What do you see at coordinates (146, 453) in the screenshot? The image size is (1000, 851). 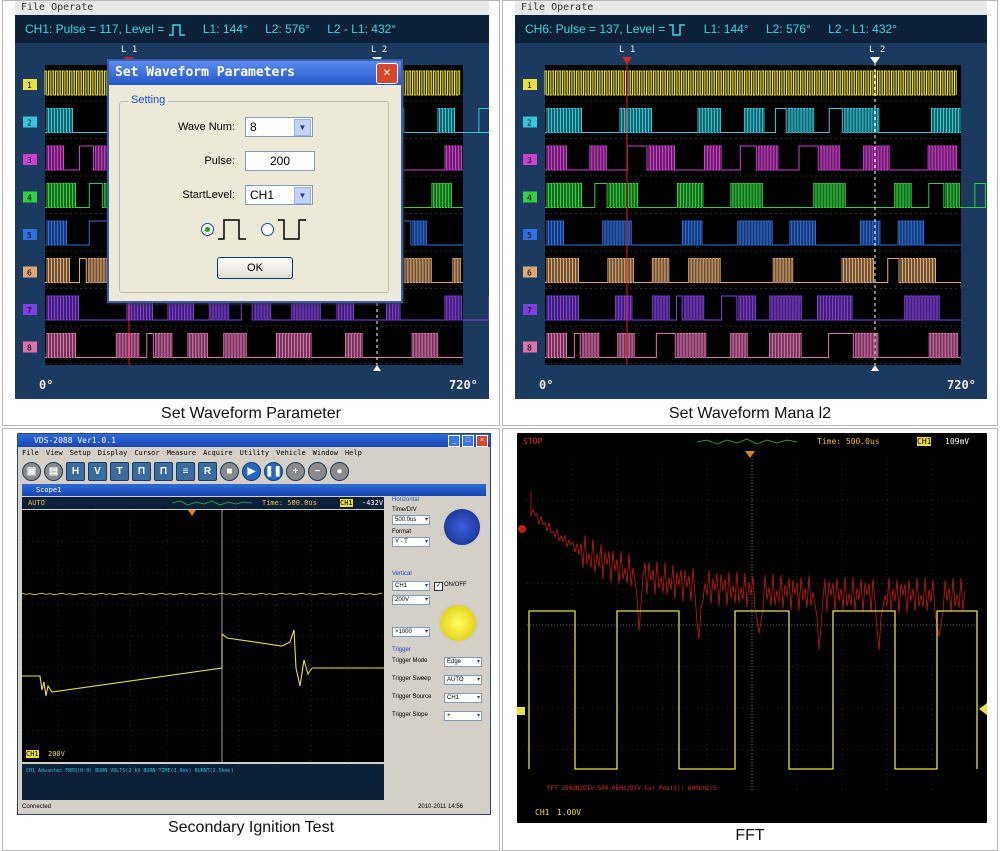 I see `menu-item: Cursor` at bounding box center [146, 453].